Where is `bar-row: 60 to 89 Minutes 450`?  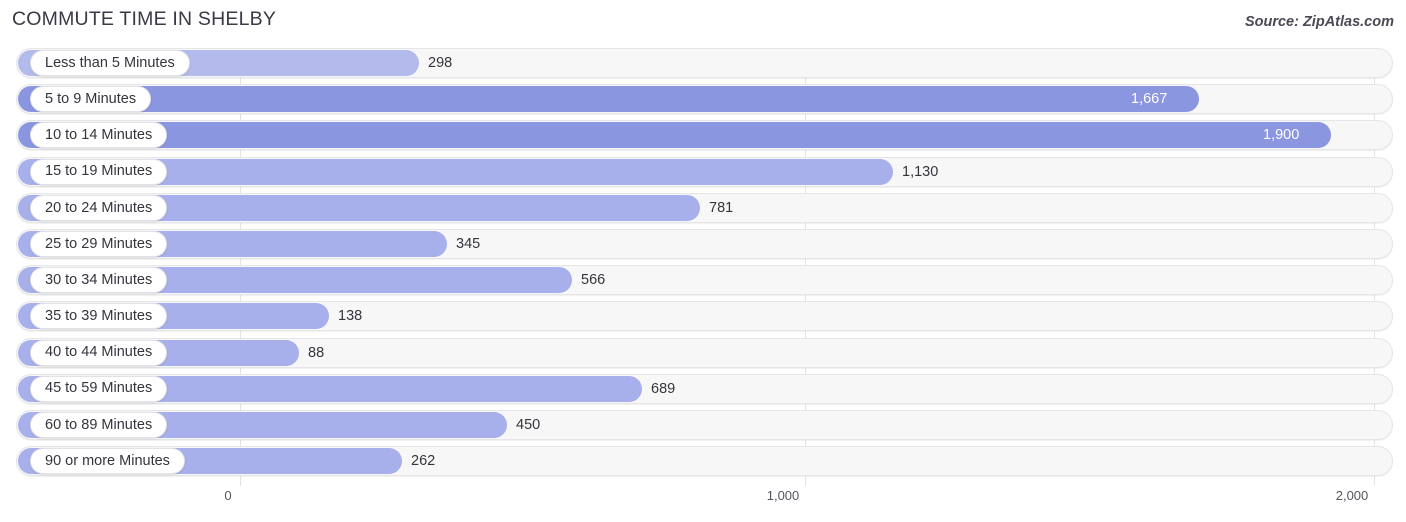 bar-row: 60 to 89 Minutes 450 is located at coordinates (703, 424).